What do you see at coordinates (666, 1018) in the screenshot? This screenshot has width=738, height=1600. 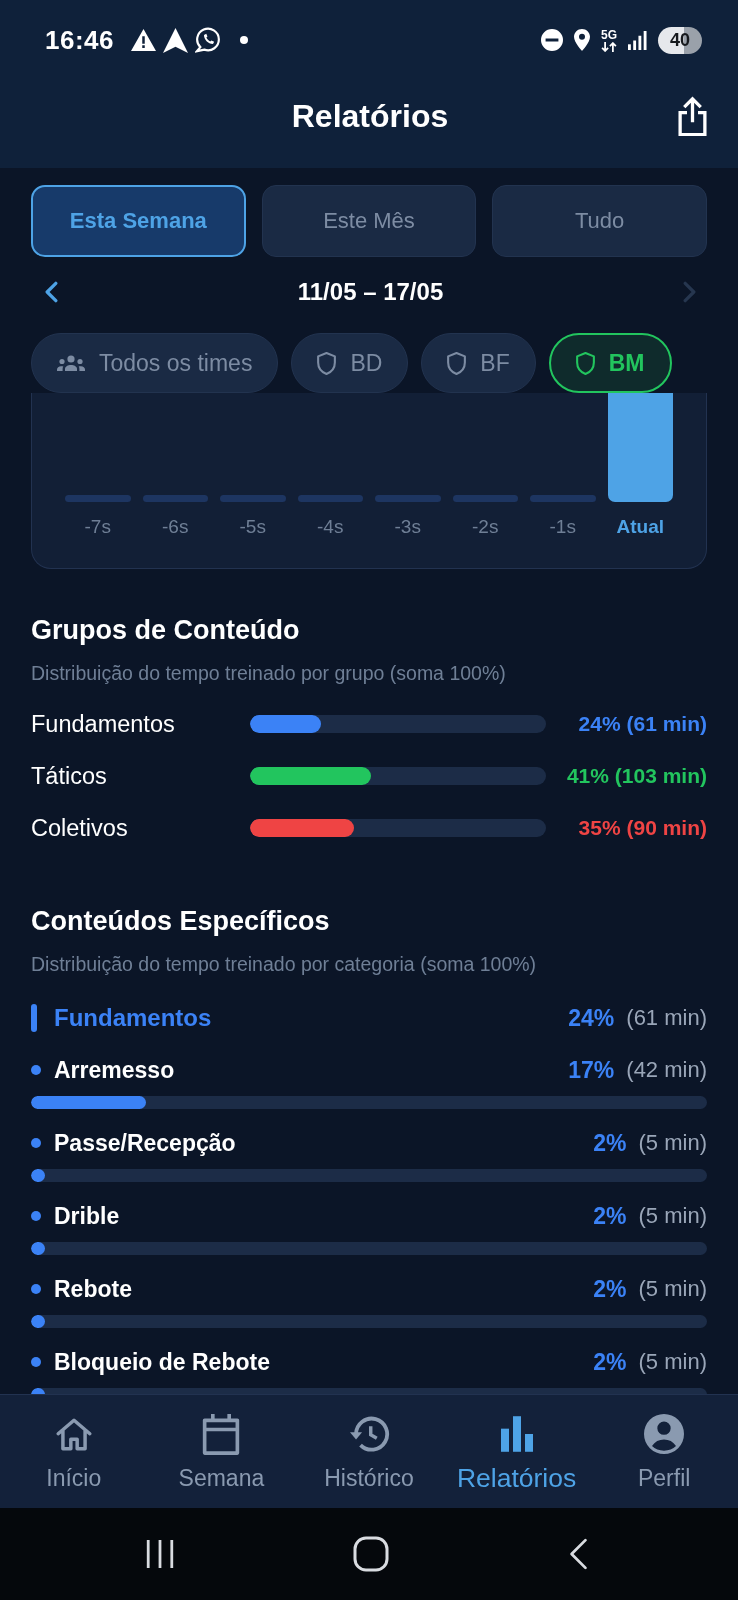 I see `category-duration: (61 min)` at bounding box center [666, 1018].